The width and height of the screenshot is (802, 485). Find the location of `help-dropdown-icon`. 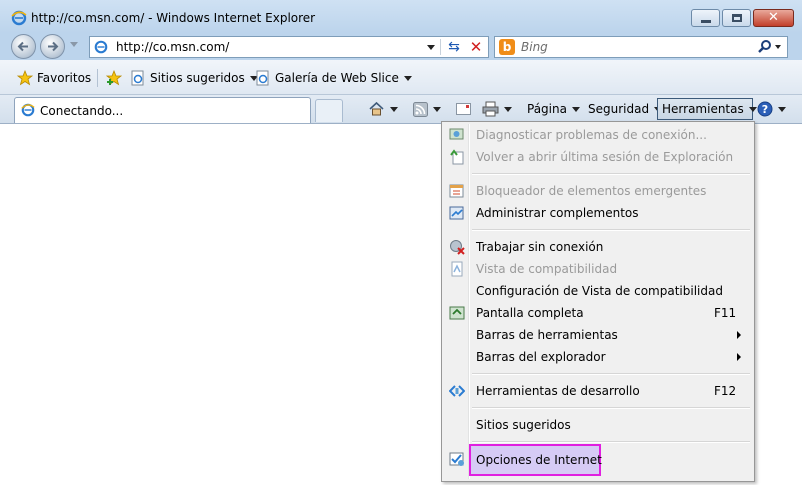

help-dropdown-icon is located at coordinates (782, 109).